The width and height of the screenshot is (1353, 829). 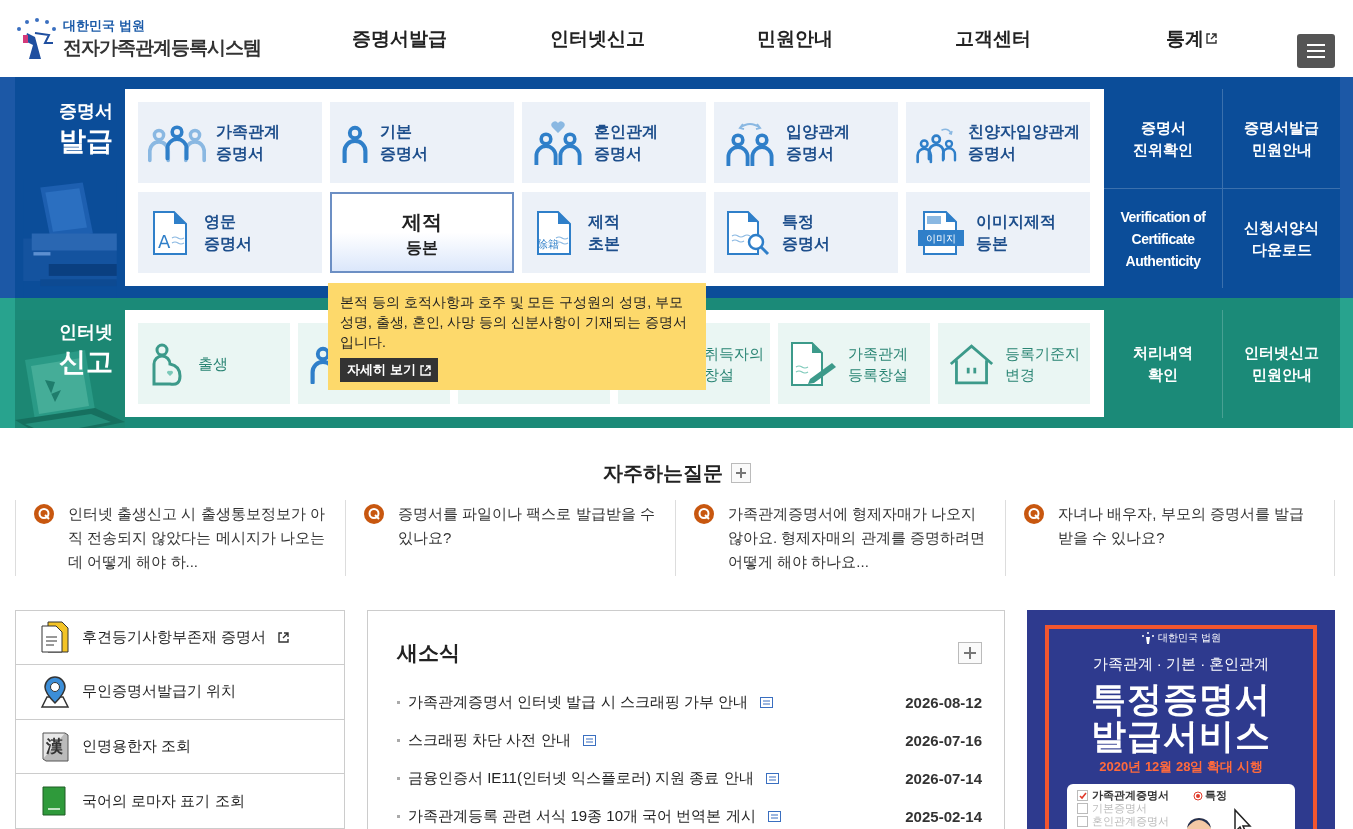 I want to click on option-label: 가족관계증명서, so click(x=1130, y=795).